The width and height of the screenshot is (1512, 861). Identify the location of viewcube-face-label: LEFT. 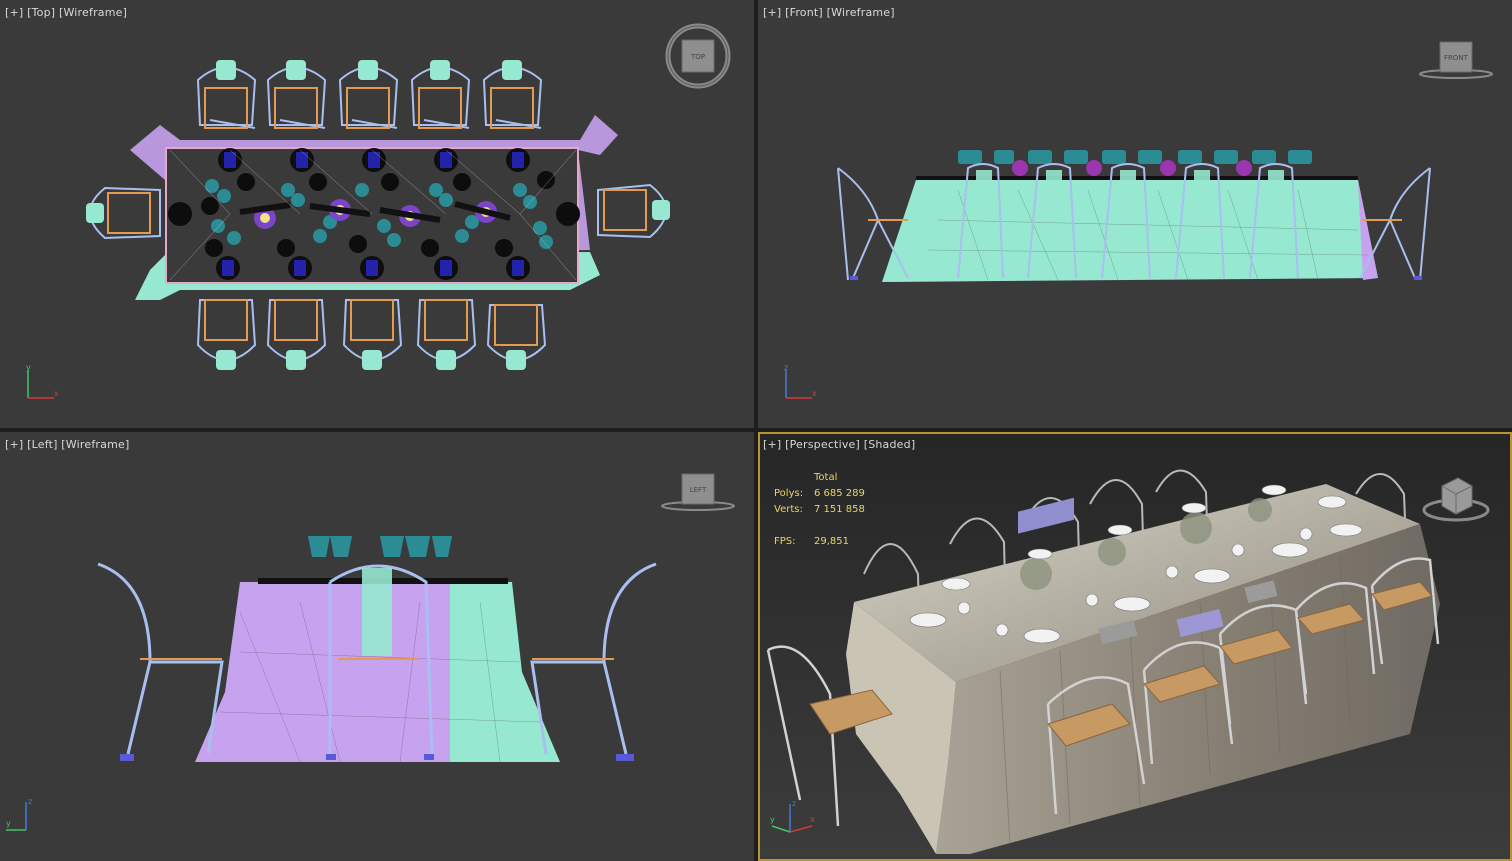
(698, 490).